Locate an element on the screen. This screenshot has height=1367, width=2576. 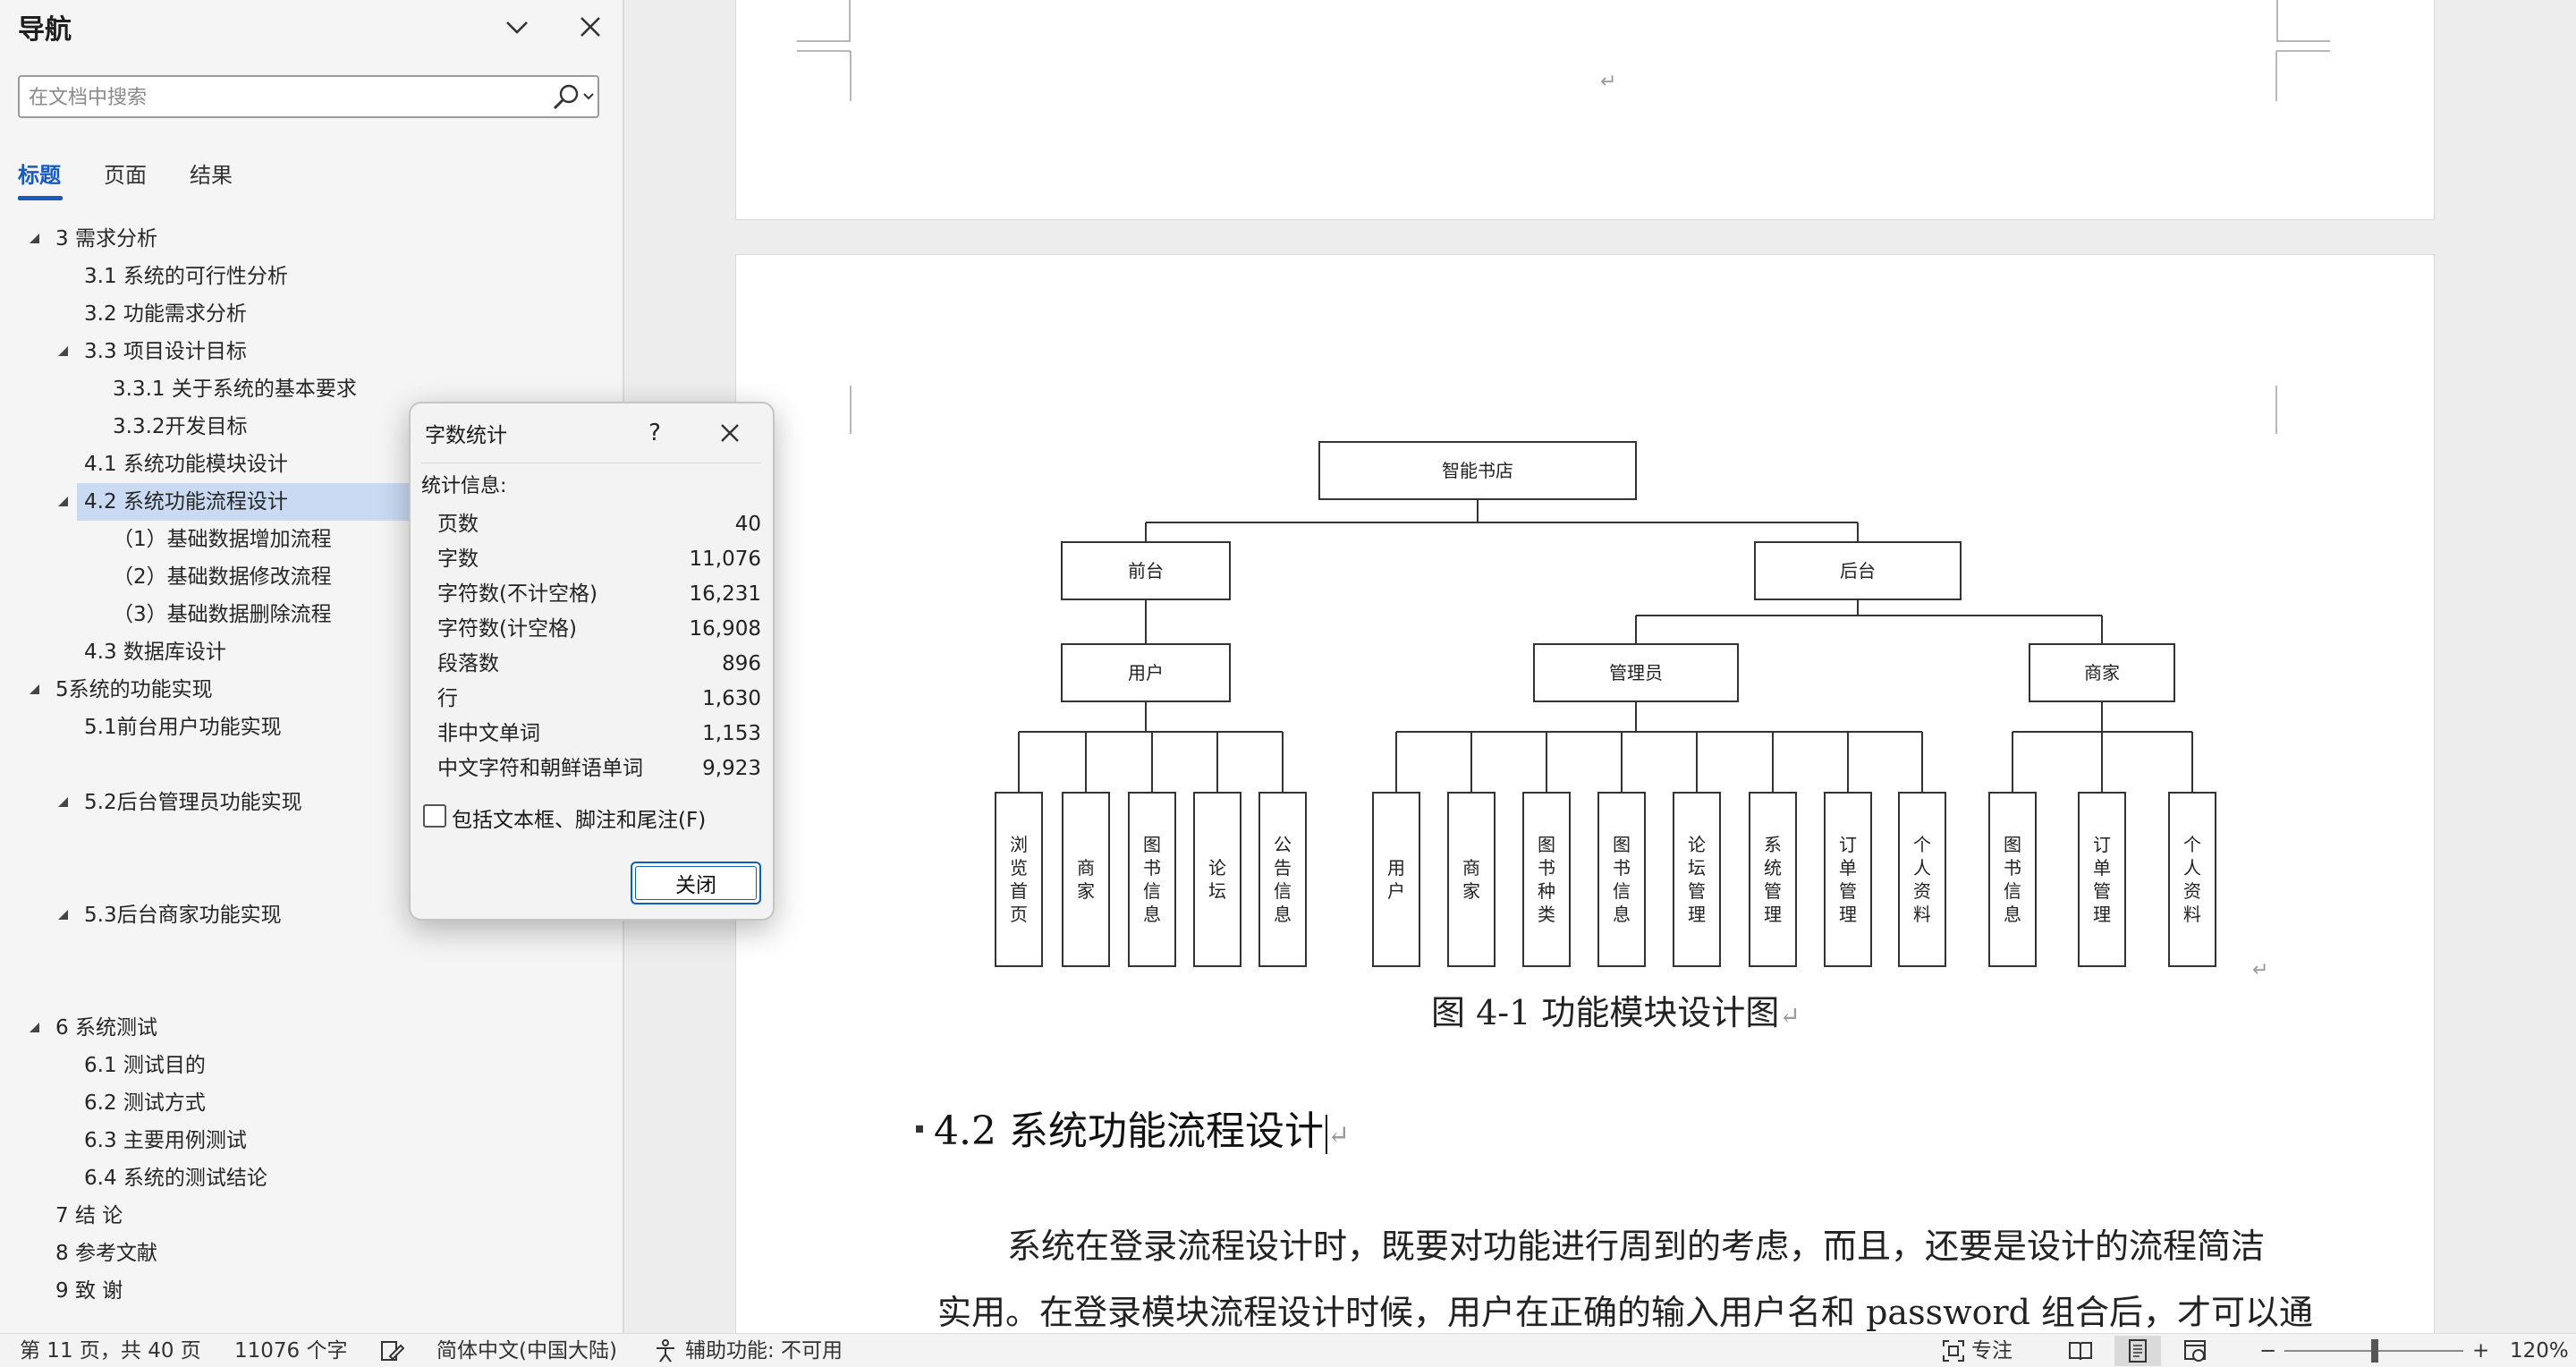
diagram-user-node-label: 用户 is located at coordinates (1146, 673).